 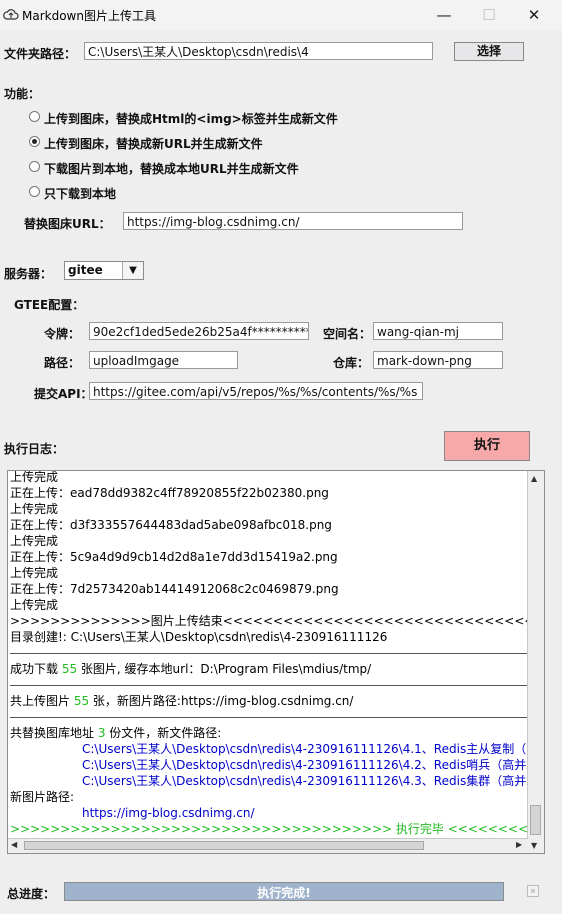 I want to click on log-url-link: https://img-blog.csdnimg.cn/, so click(x=168, y=813).